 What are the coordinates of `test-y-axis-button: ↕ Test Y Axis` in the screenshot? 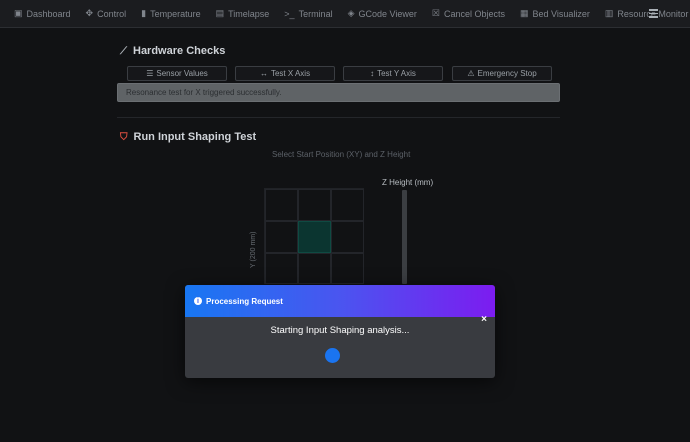 It's located at (393, 73).